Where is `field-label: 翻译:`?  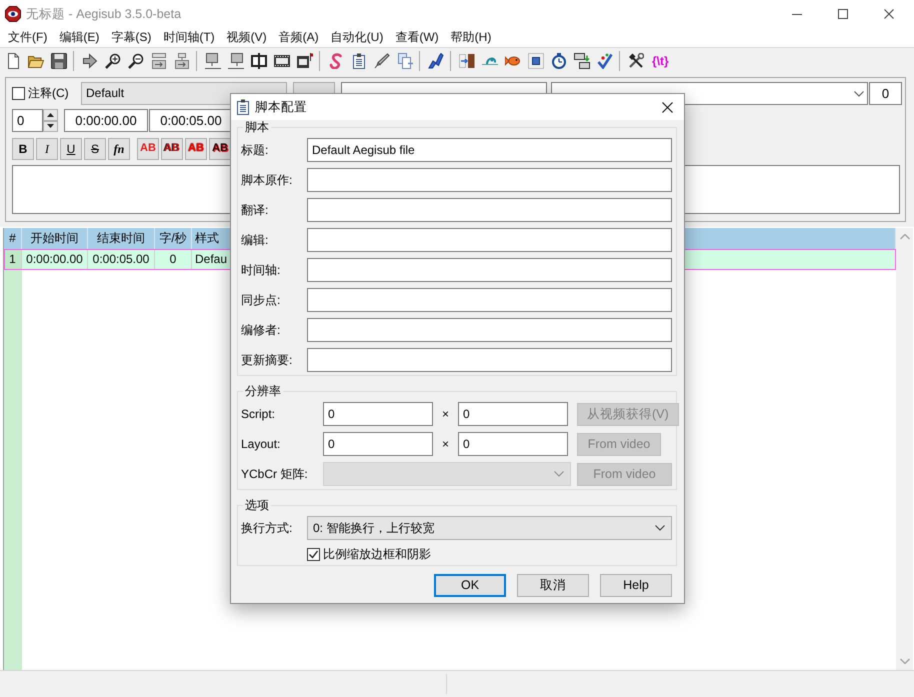
field-label: 翻译: is located at coordinates (255, 210).